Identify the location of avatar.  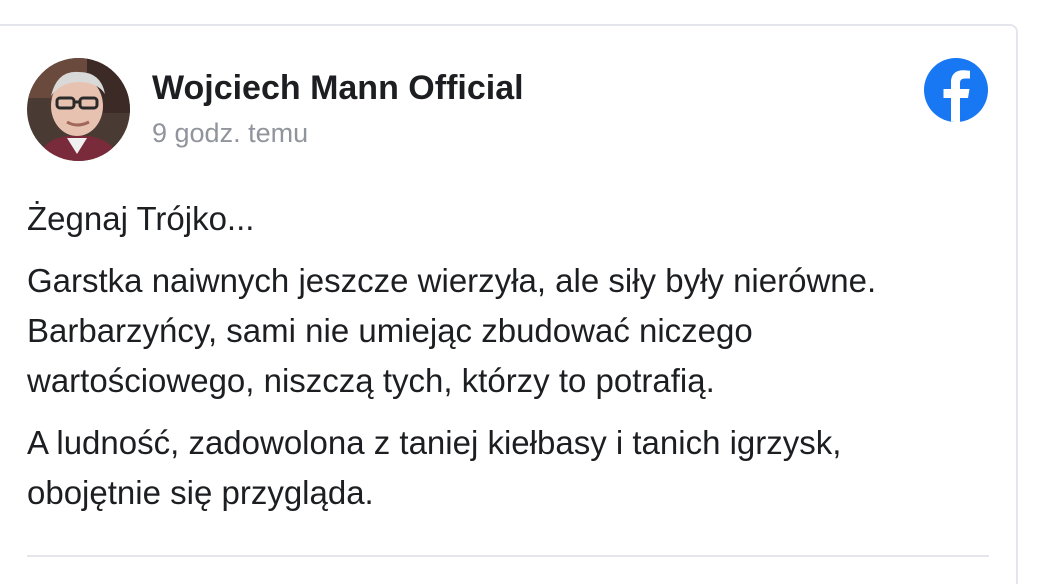
(78, 109).